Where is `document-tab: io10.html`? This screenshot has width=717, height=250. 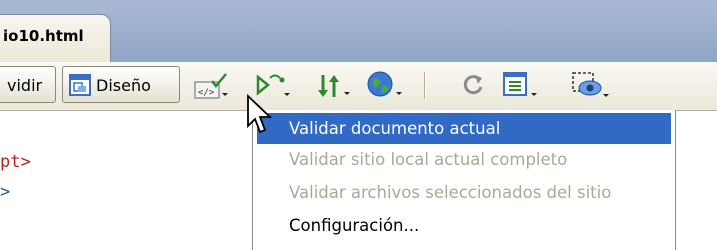 document-tab: io10.html is located at coordinates (55, 38).